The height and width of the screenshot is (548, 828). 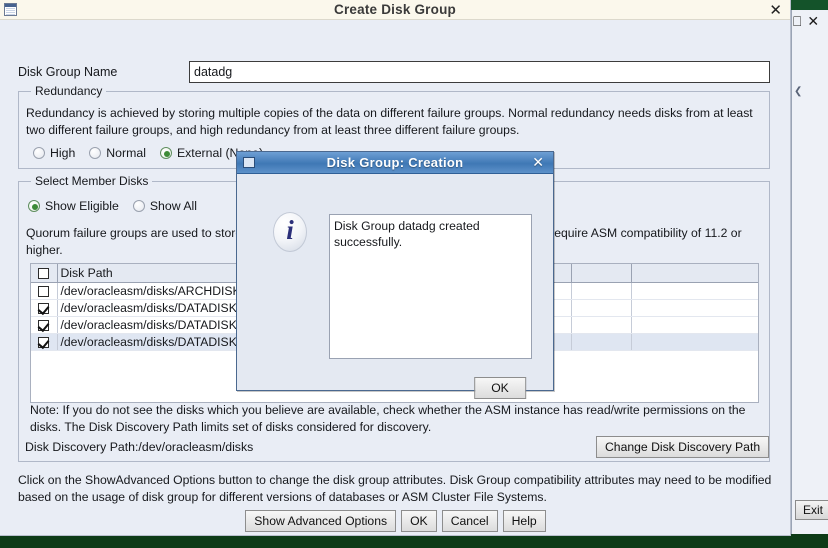 I want to click on filter-option-show-eligible-label: Show Eligible, so click(x=82, y=206).